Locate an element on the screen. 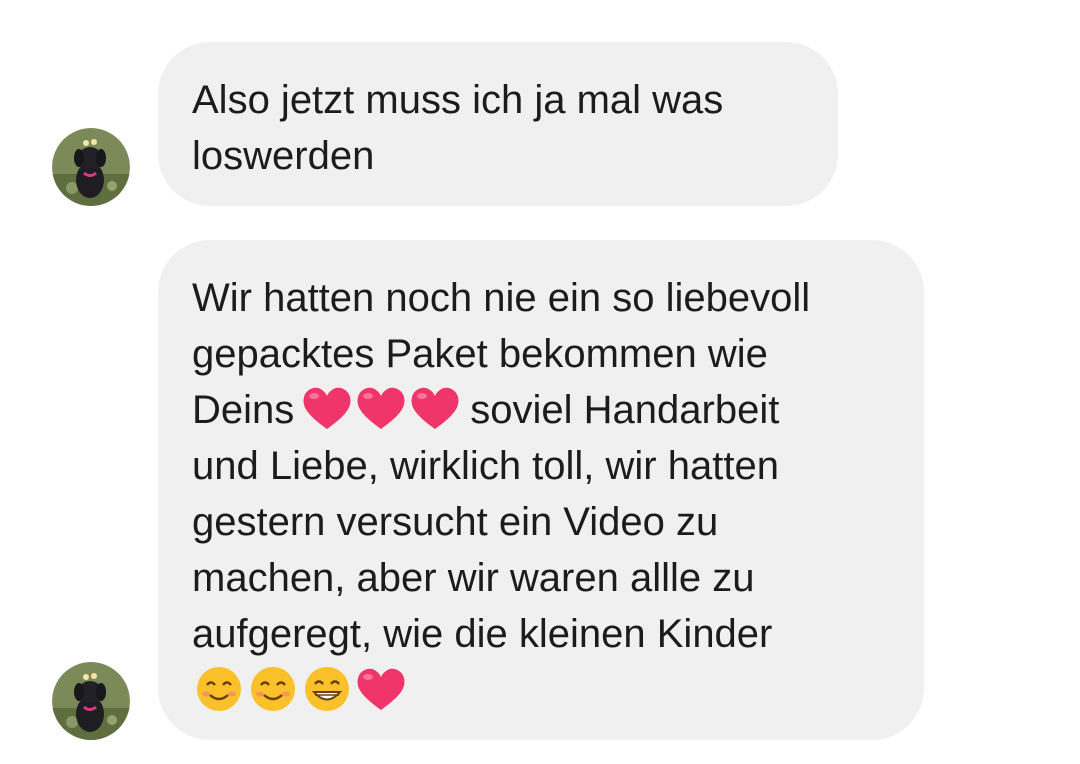 The image size is (1080, 764). message-text-line: Deins soviel Handarbeit is located at coordinates (541, 410).